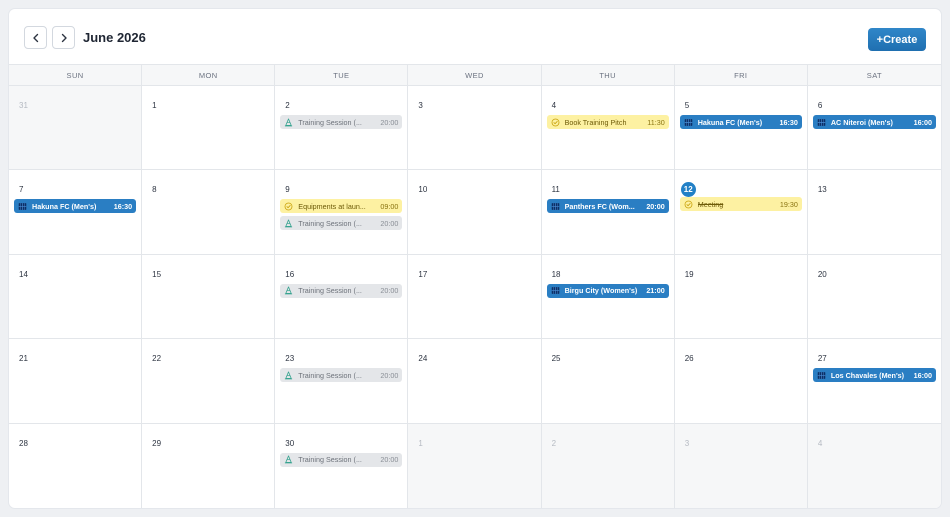  I want to click on task-event: Book Training Pitch 11:30, so click(607, 122).